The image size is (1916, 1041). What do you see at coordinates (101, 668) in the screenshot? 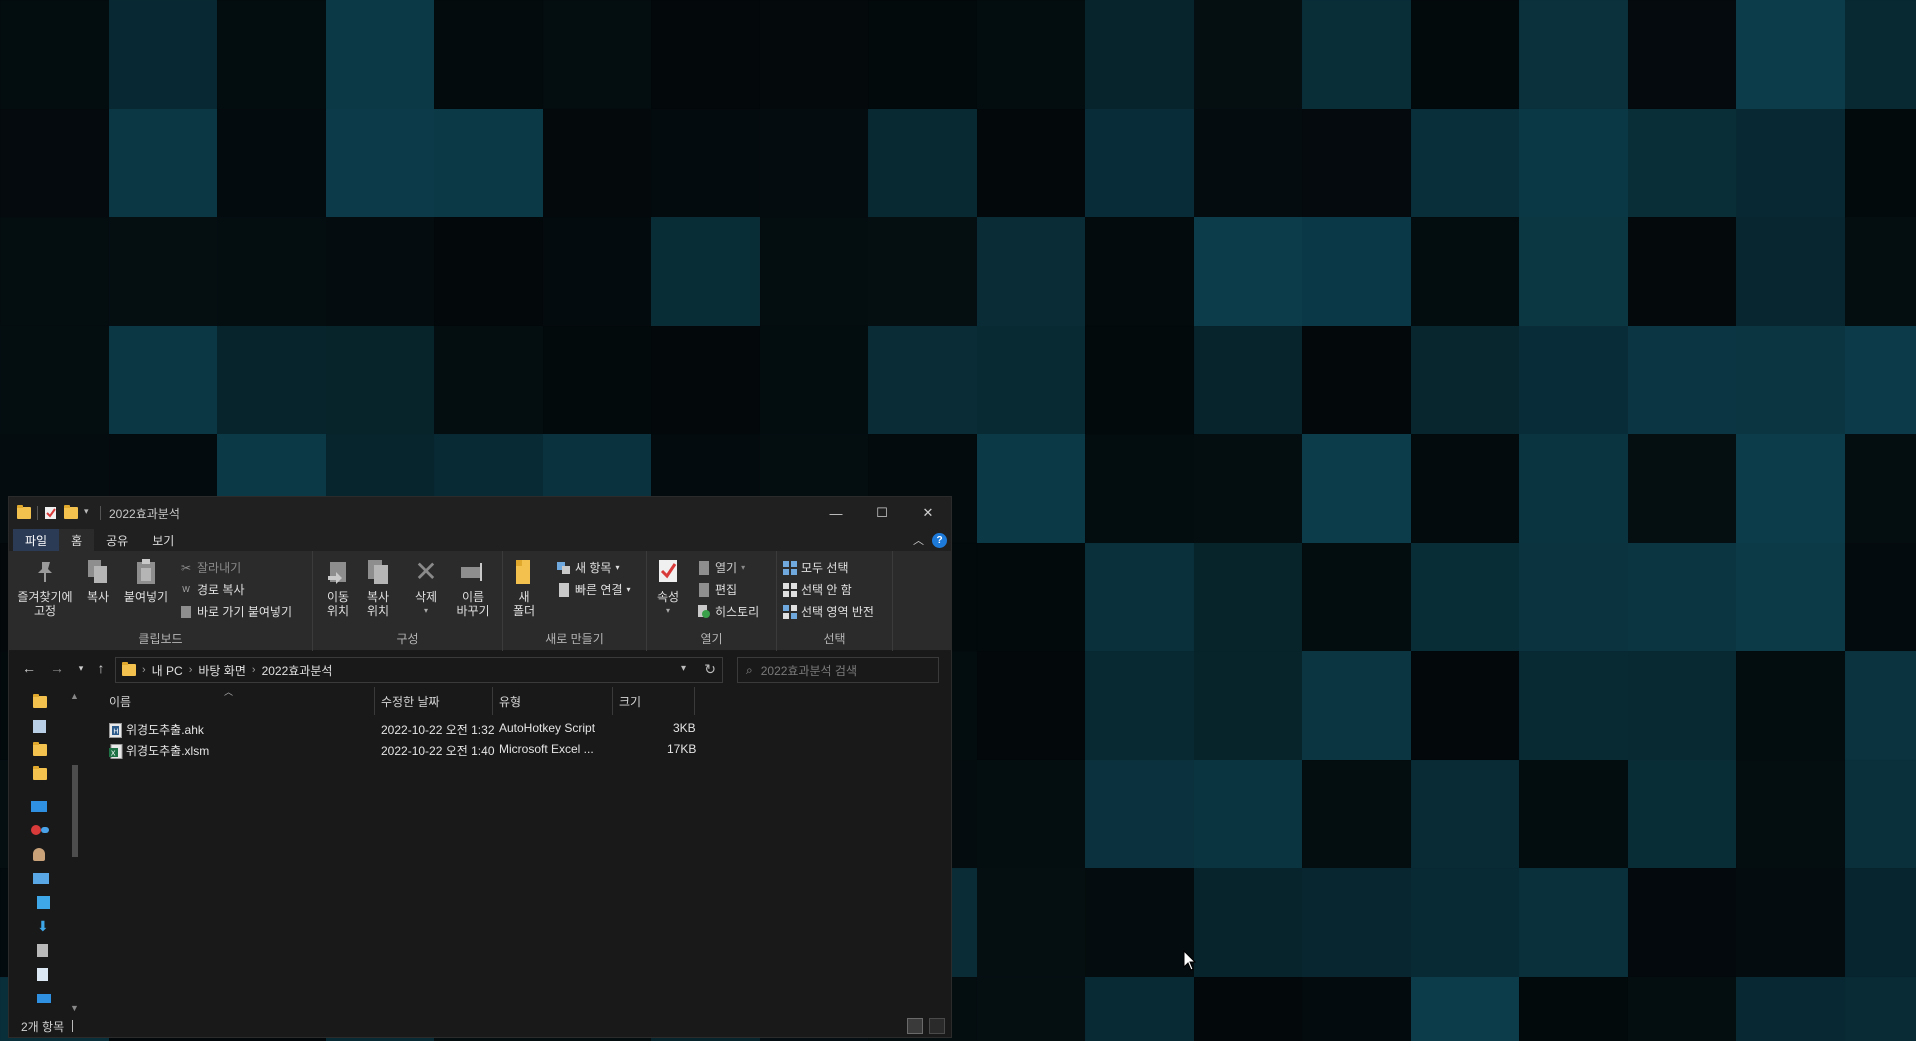
I see `up-arrow-icon: ↑` at bounding box center [101, 668].